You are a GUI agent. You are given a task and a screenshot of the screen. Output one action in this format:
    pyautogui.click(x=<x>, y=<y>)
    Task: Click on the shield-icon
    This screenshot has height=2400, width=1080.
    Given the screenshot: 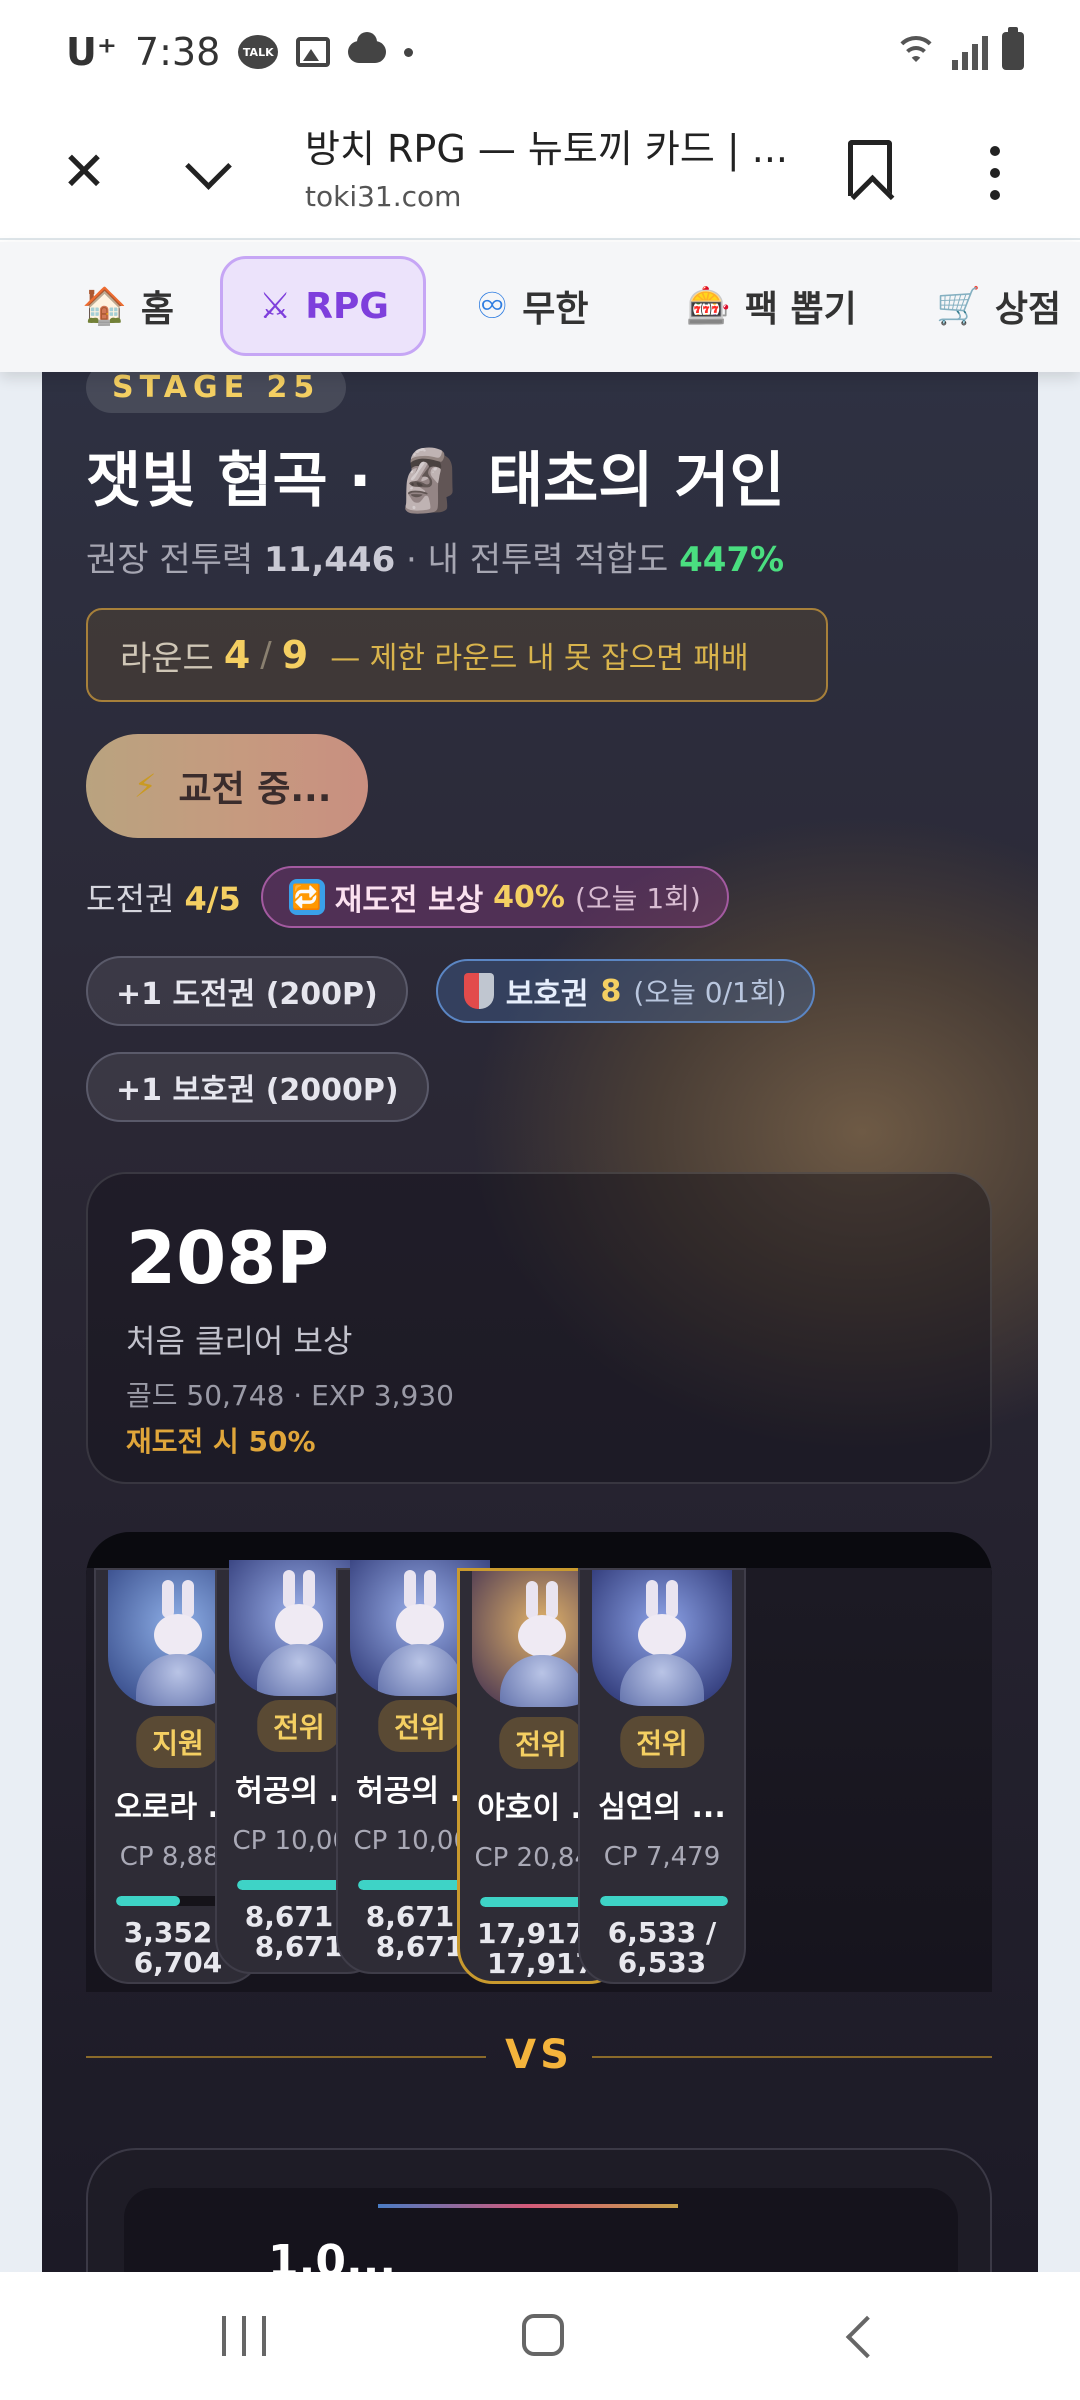 What is the action you would take?
    pyautogui.click(x=478, y=991)
    